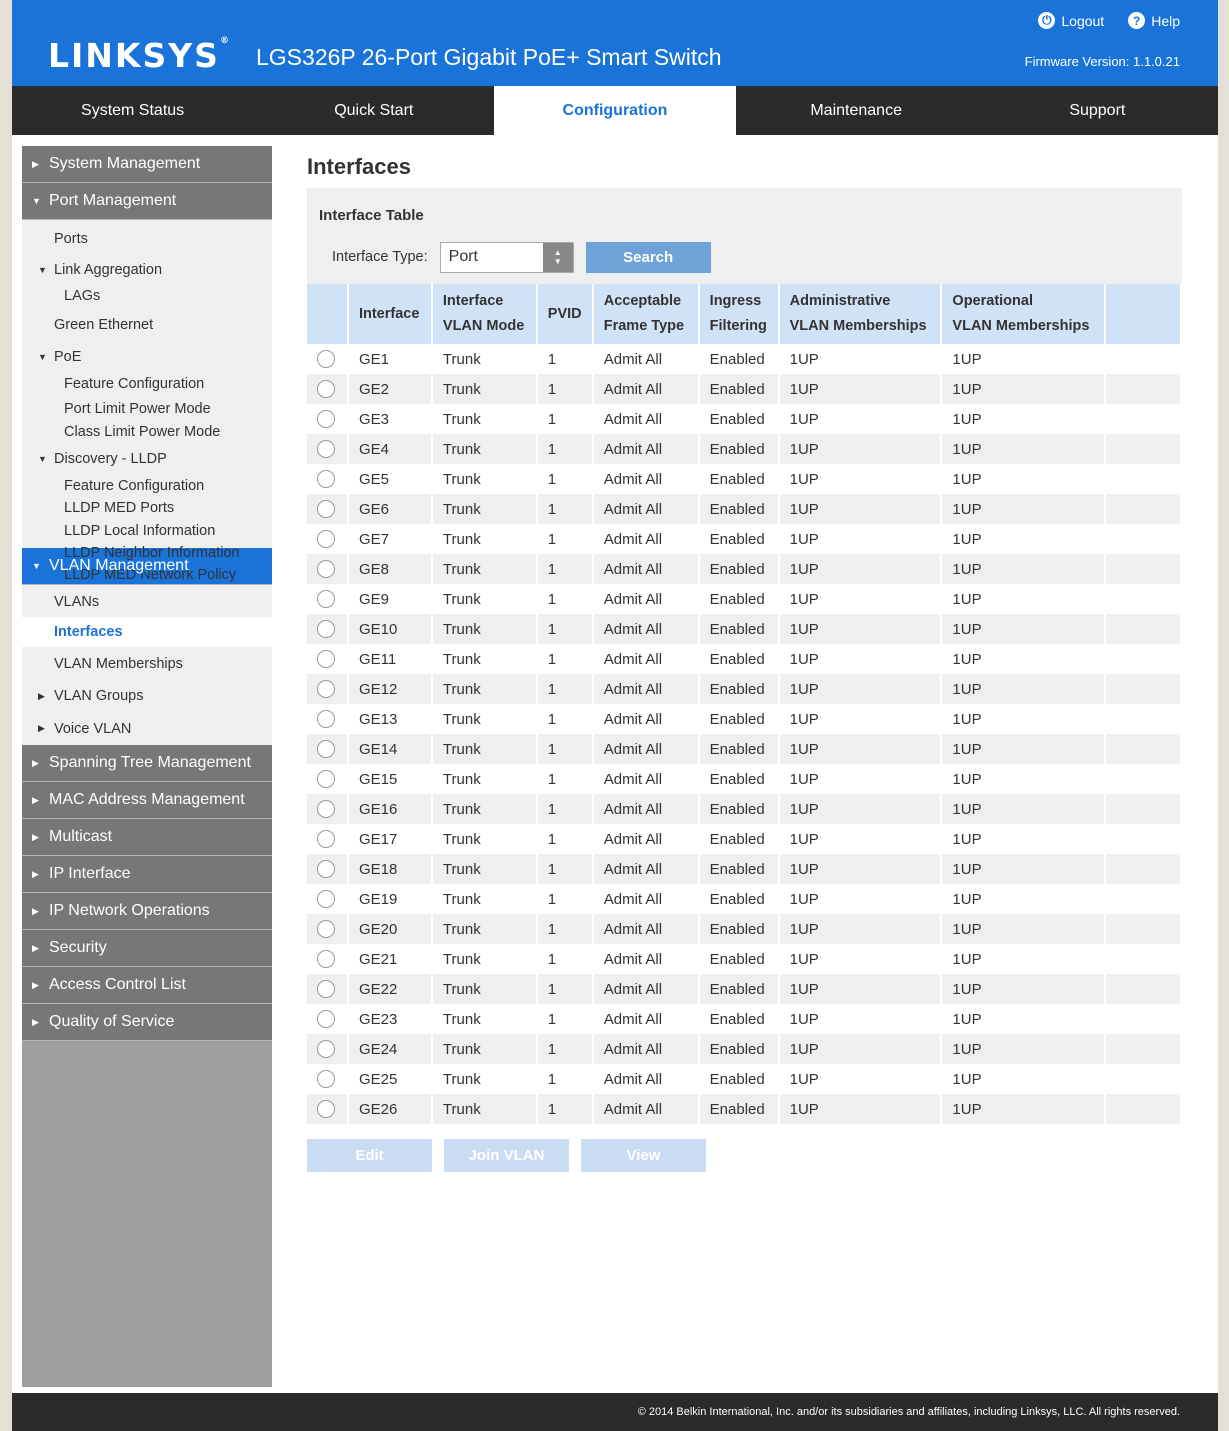 This screenshot has width=1229, height=1431. What do you see at coordinates (147, 728) in the screenshot?
I see `sidebar-item-voice-vlan: ▶ Voice VLAN` at bounding box center [147, 728].